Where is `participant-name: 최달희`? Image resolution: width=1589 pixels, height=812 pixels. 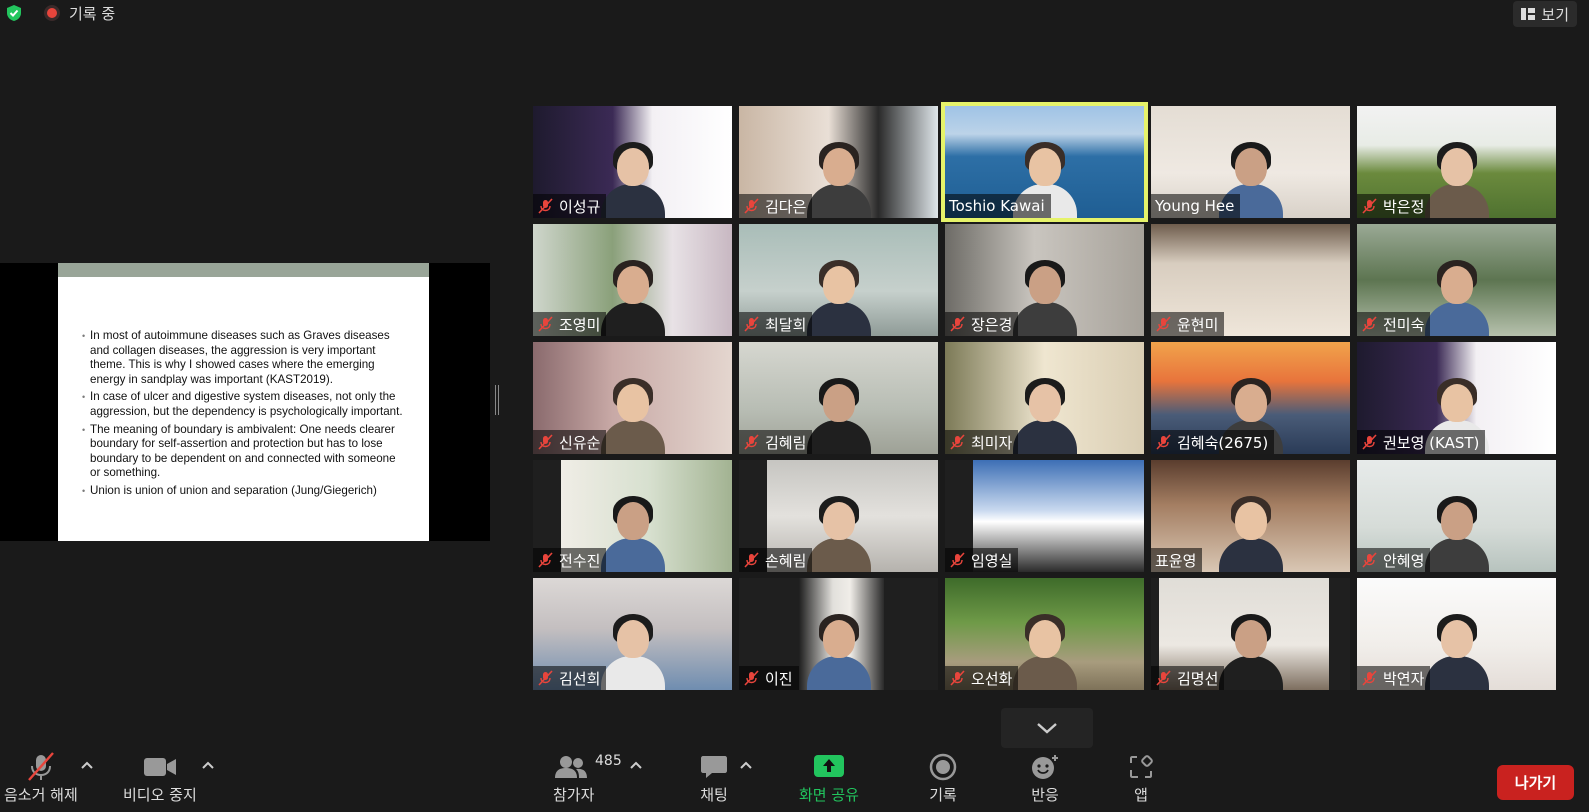 participant-name: 최달희 is located at coordinates (786, 324).